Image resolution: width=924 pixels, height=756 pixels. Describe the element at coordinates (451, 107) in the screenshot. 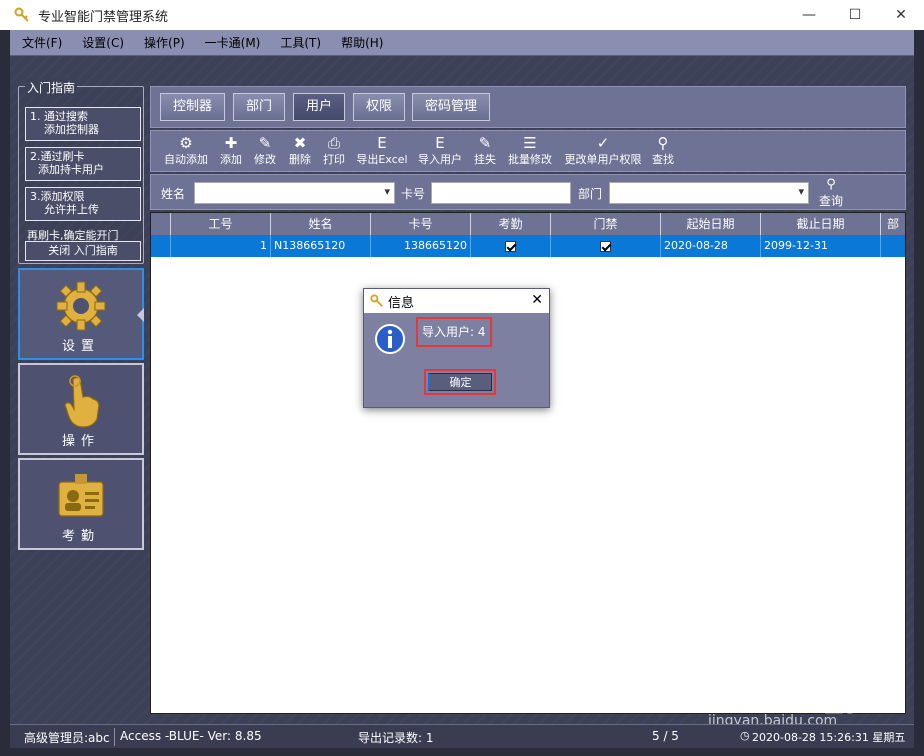

I see `tab-password-management: 密码管理` at that location.